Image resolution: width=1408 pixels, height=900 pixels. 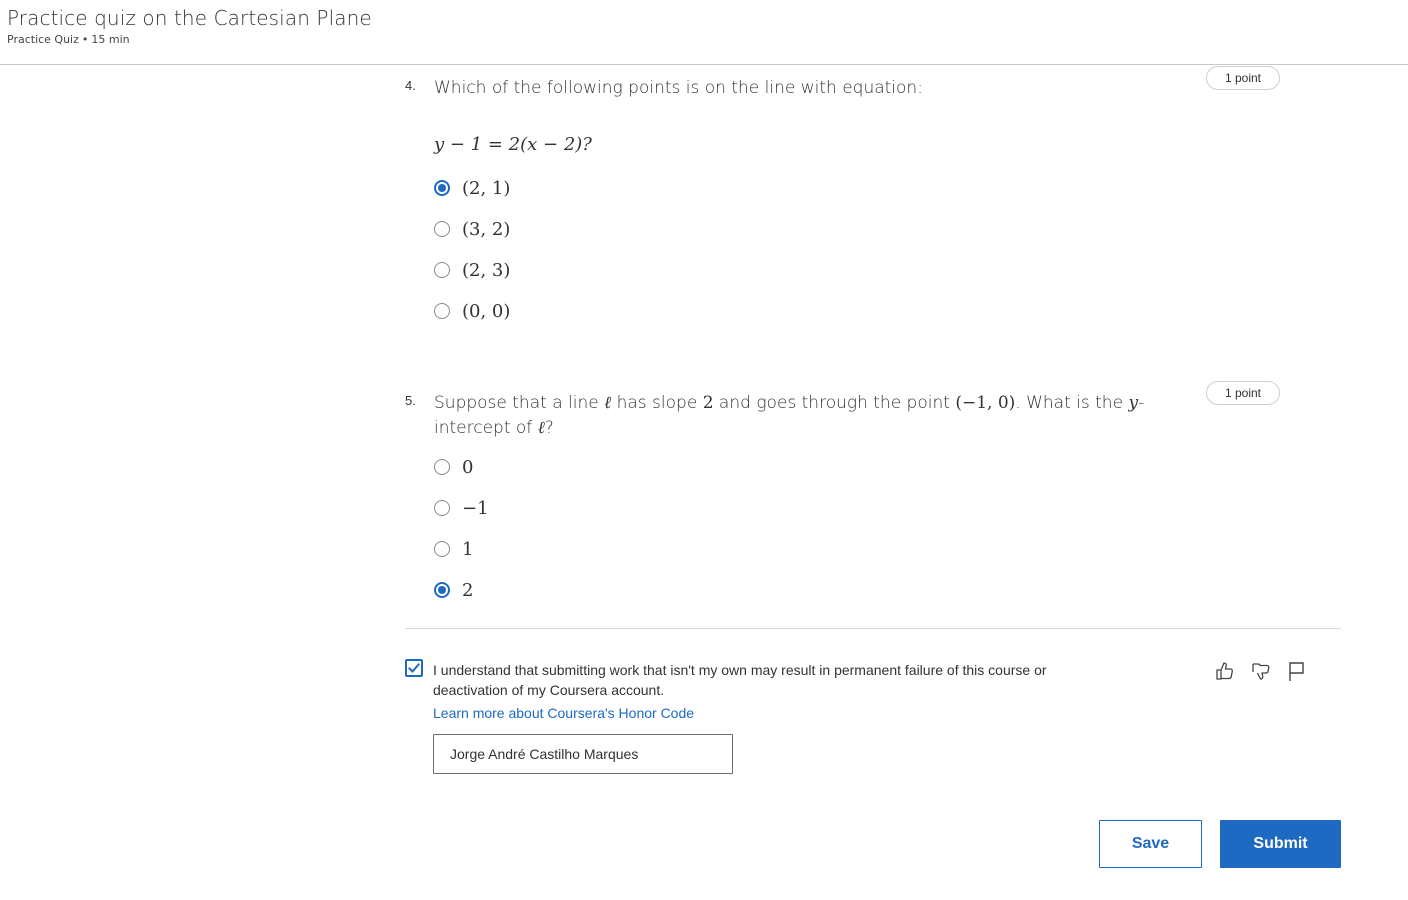 I want to click on text-part: and goes through the point, so click(x=834, y=403).